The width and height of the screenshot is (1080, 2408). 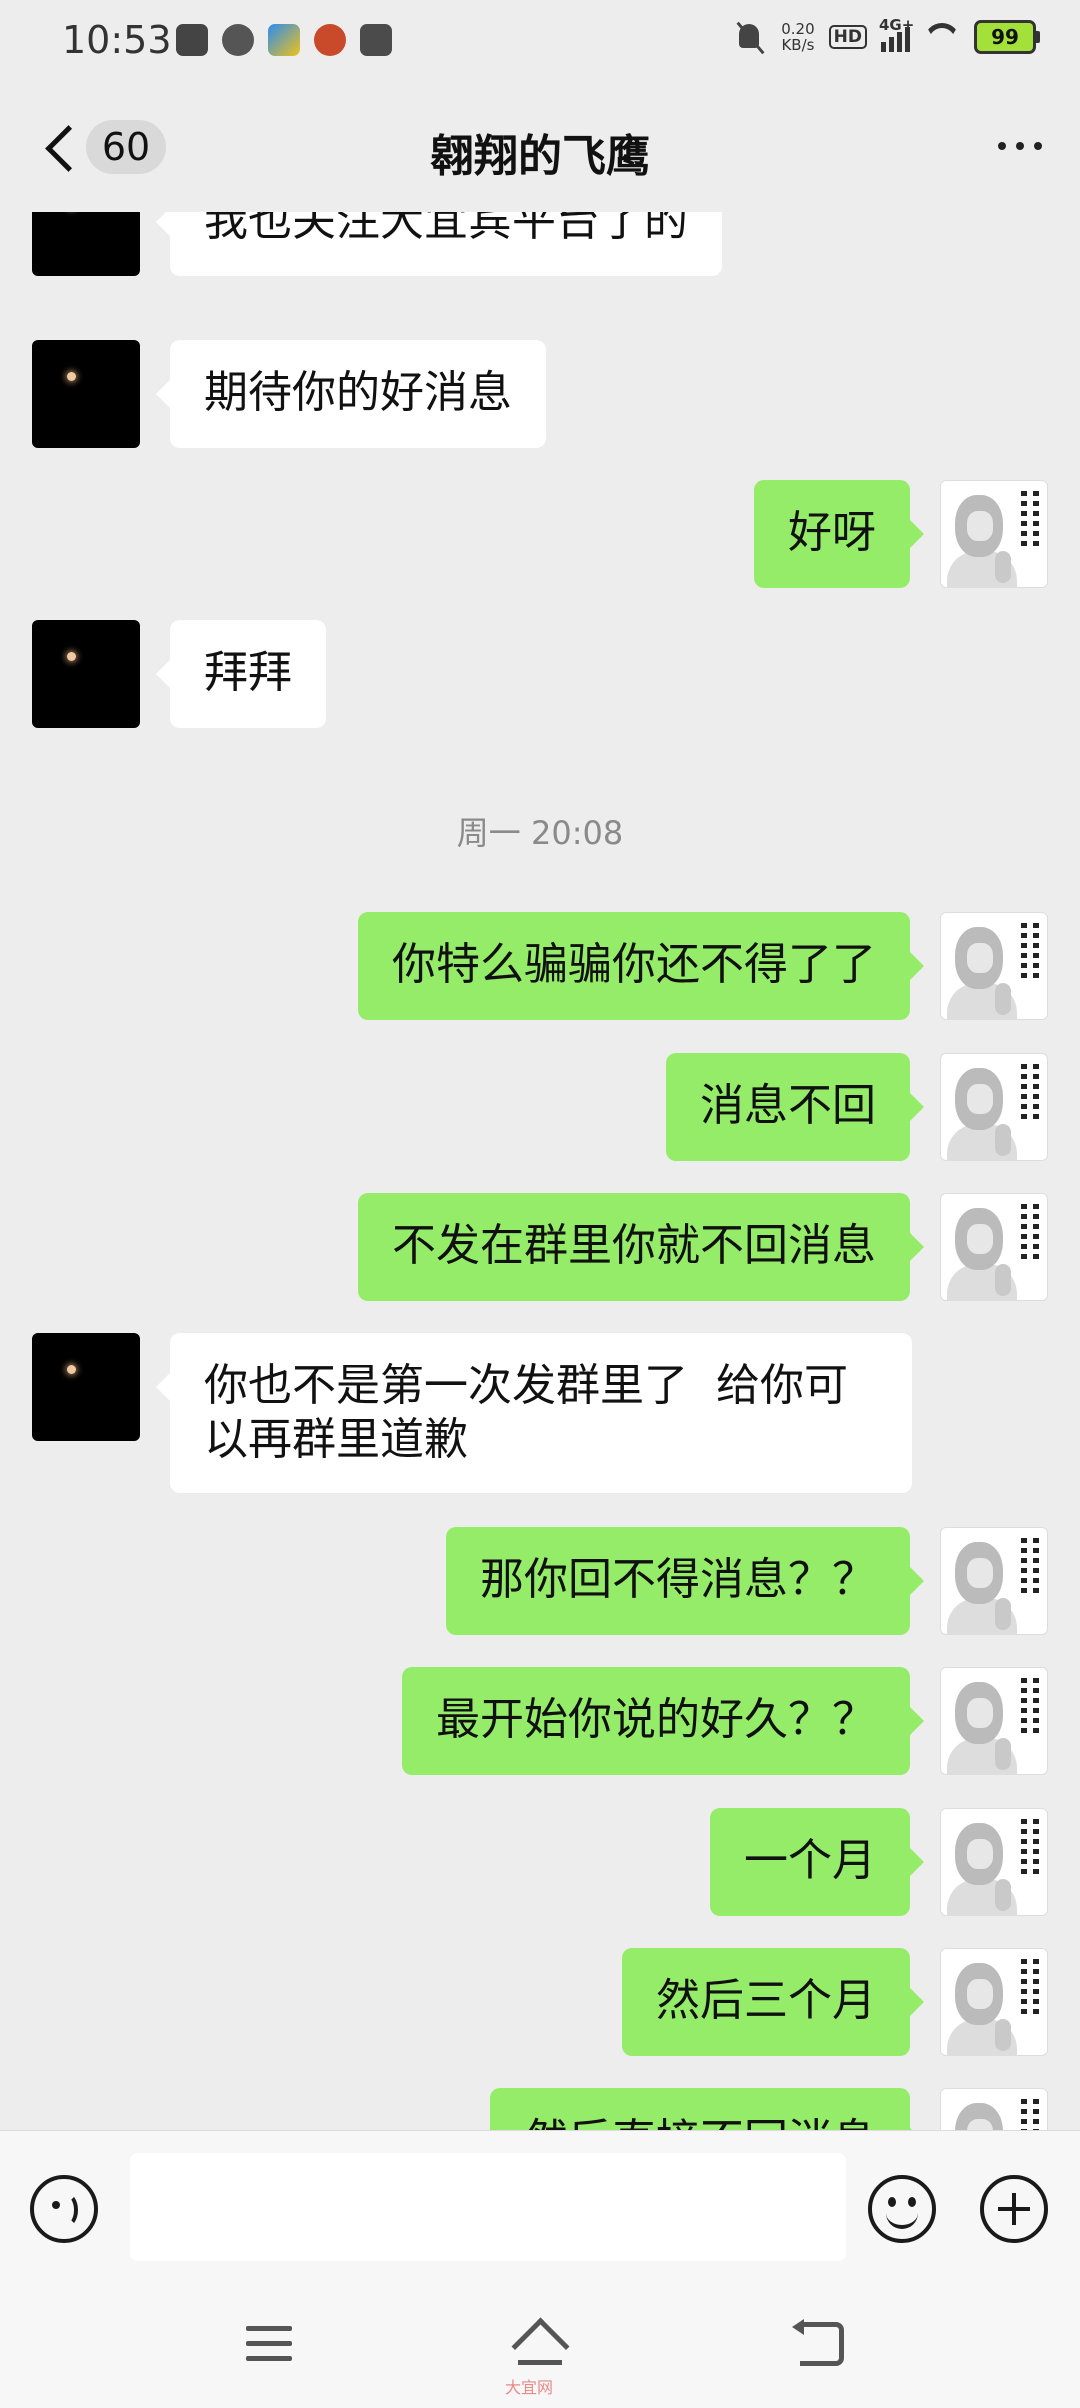 I want to click on sent-message-bubble: 那你回不得消息？？, so click(x=685, y=1581).